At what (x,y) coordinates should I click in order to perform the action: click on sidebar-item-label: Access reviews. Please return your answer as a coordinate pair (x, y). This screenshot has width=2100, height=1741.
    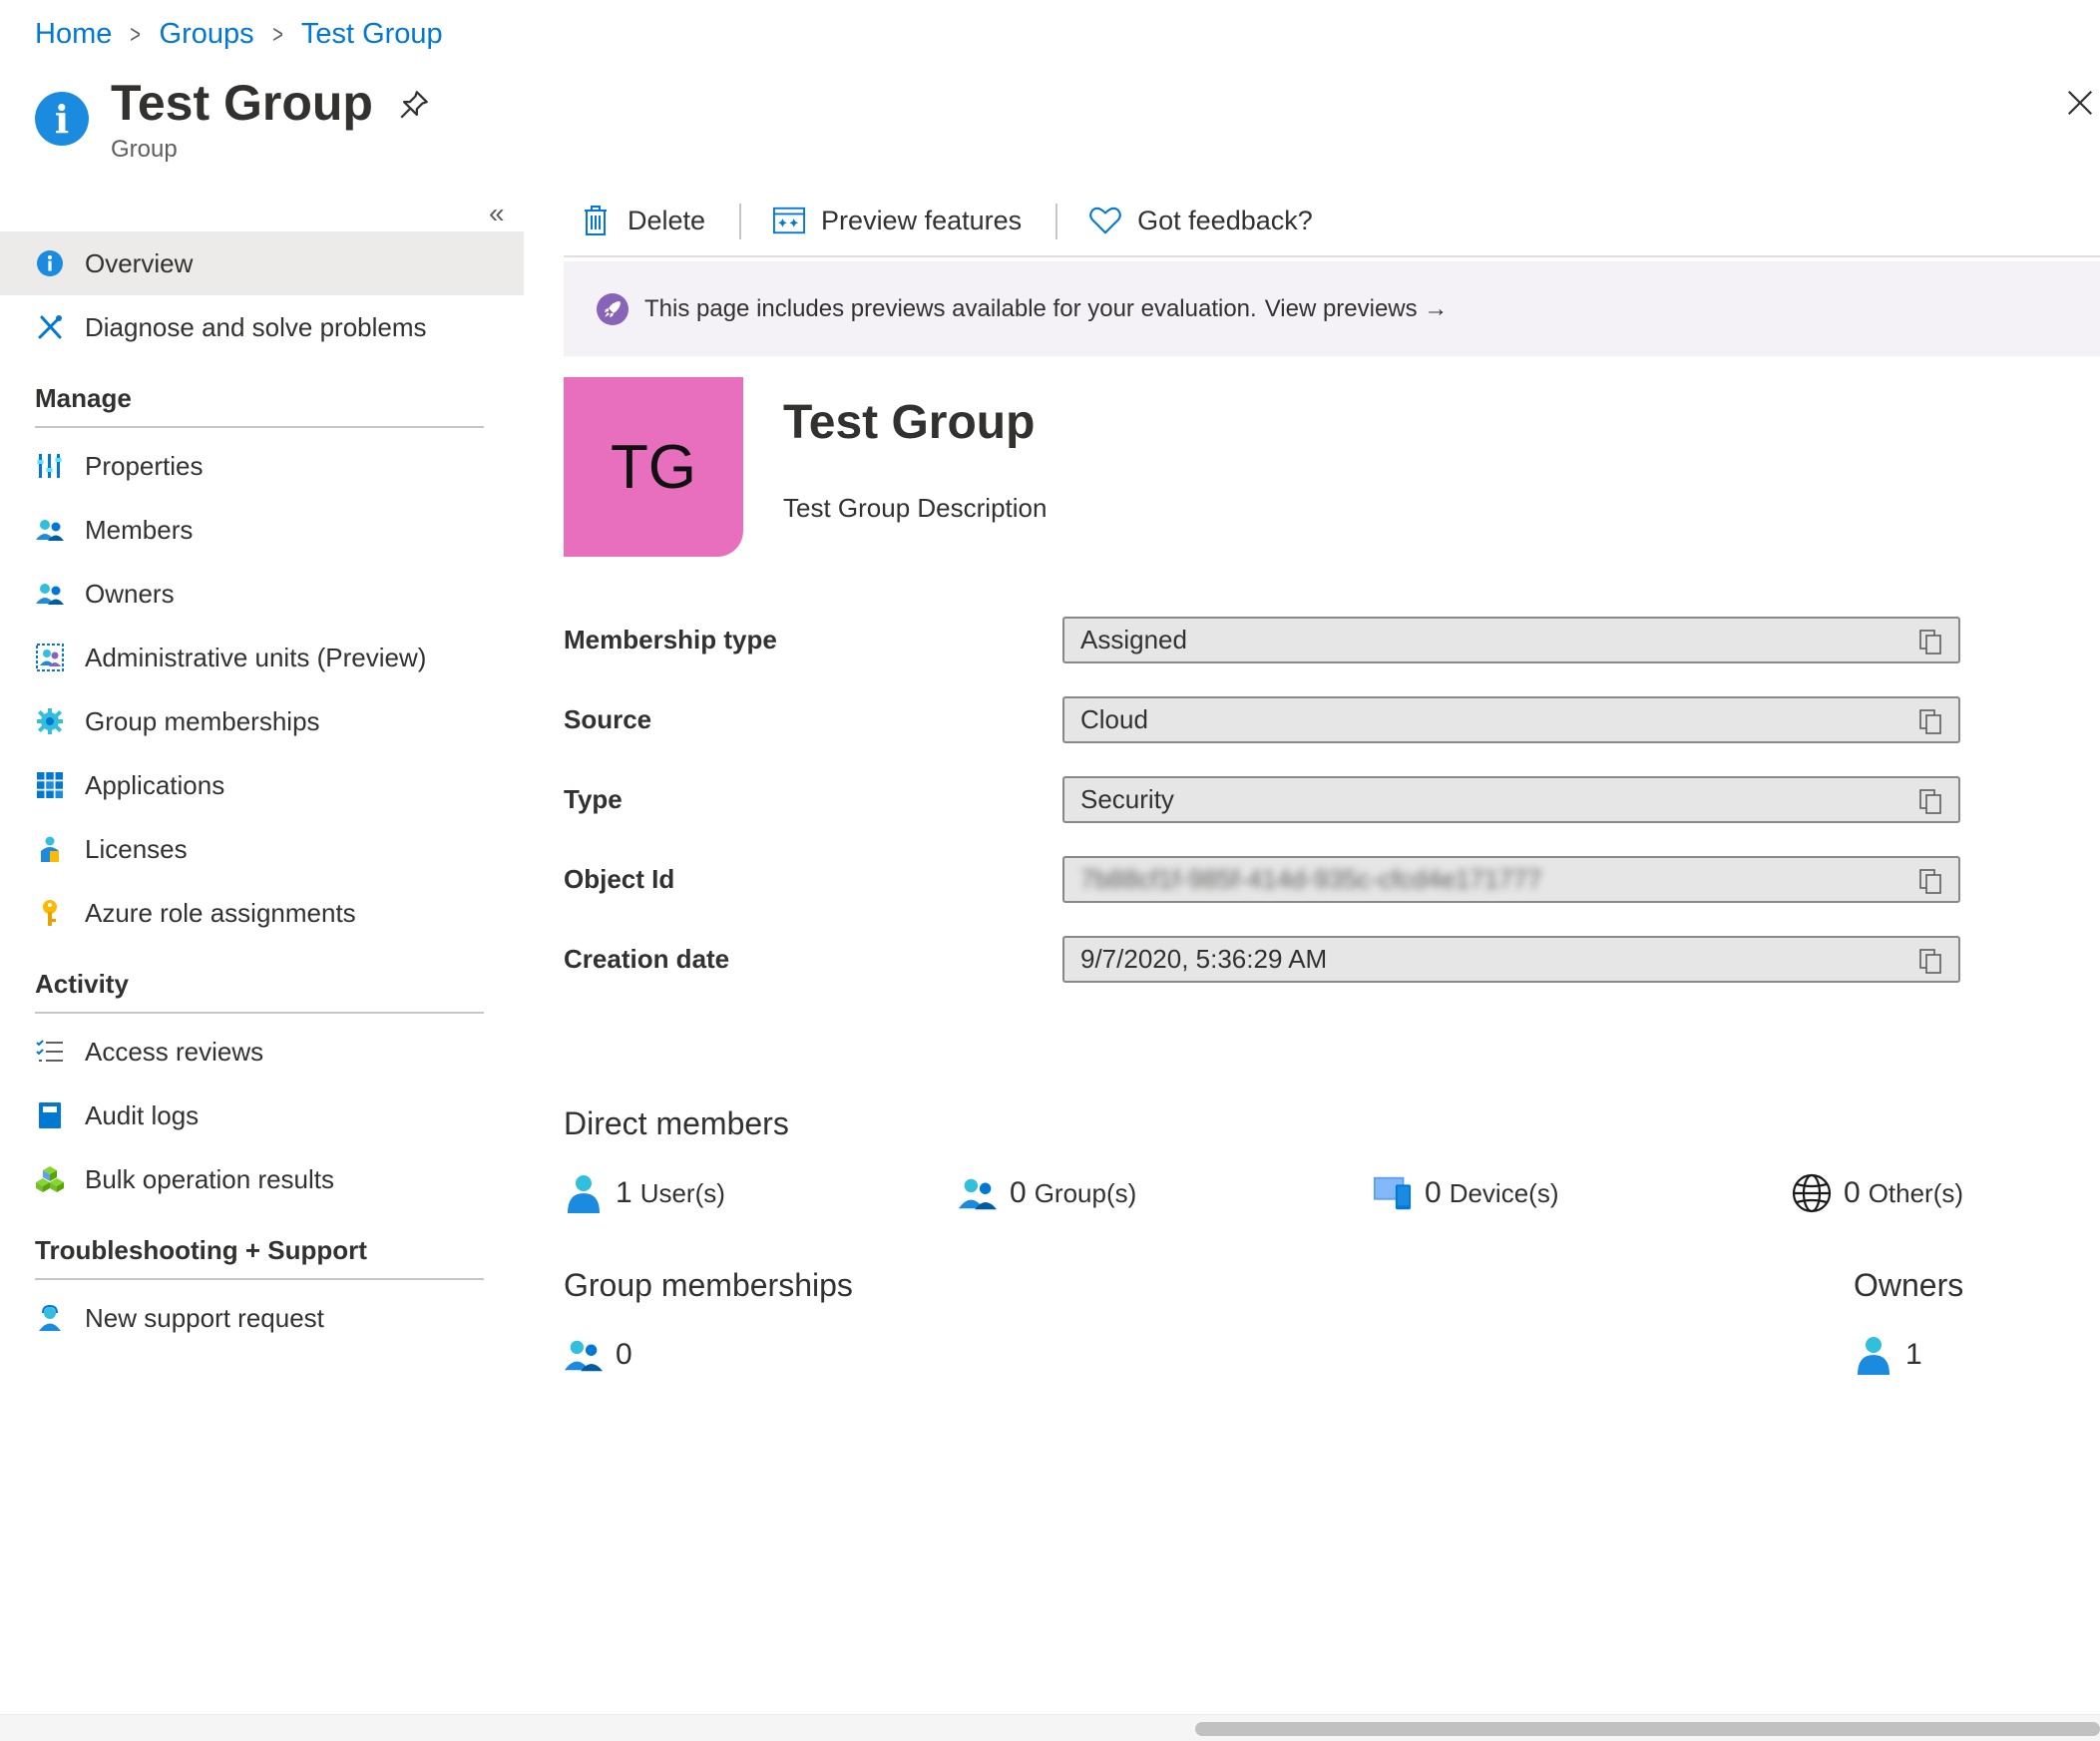
    Looking at the image, I should click on (174, 1052).